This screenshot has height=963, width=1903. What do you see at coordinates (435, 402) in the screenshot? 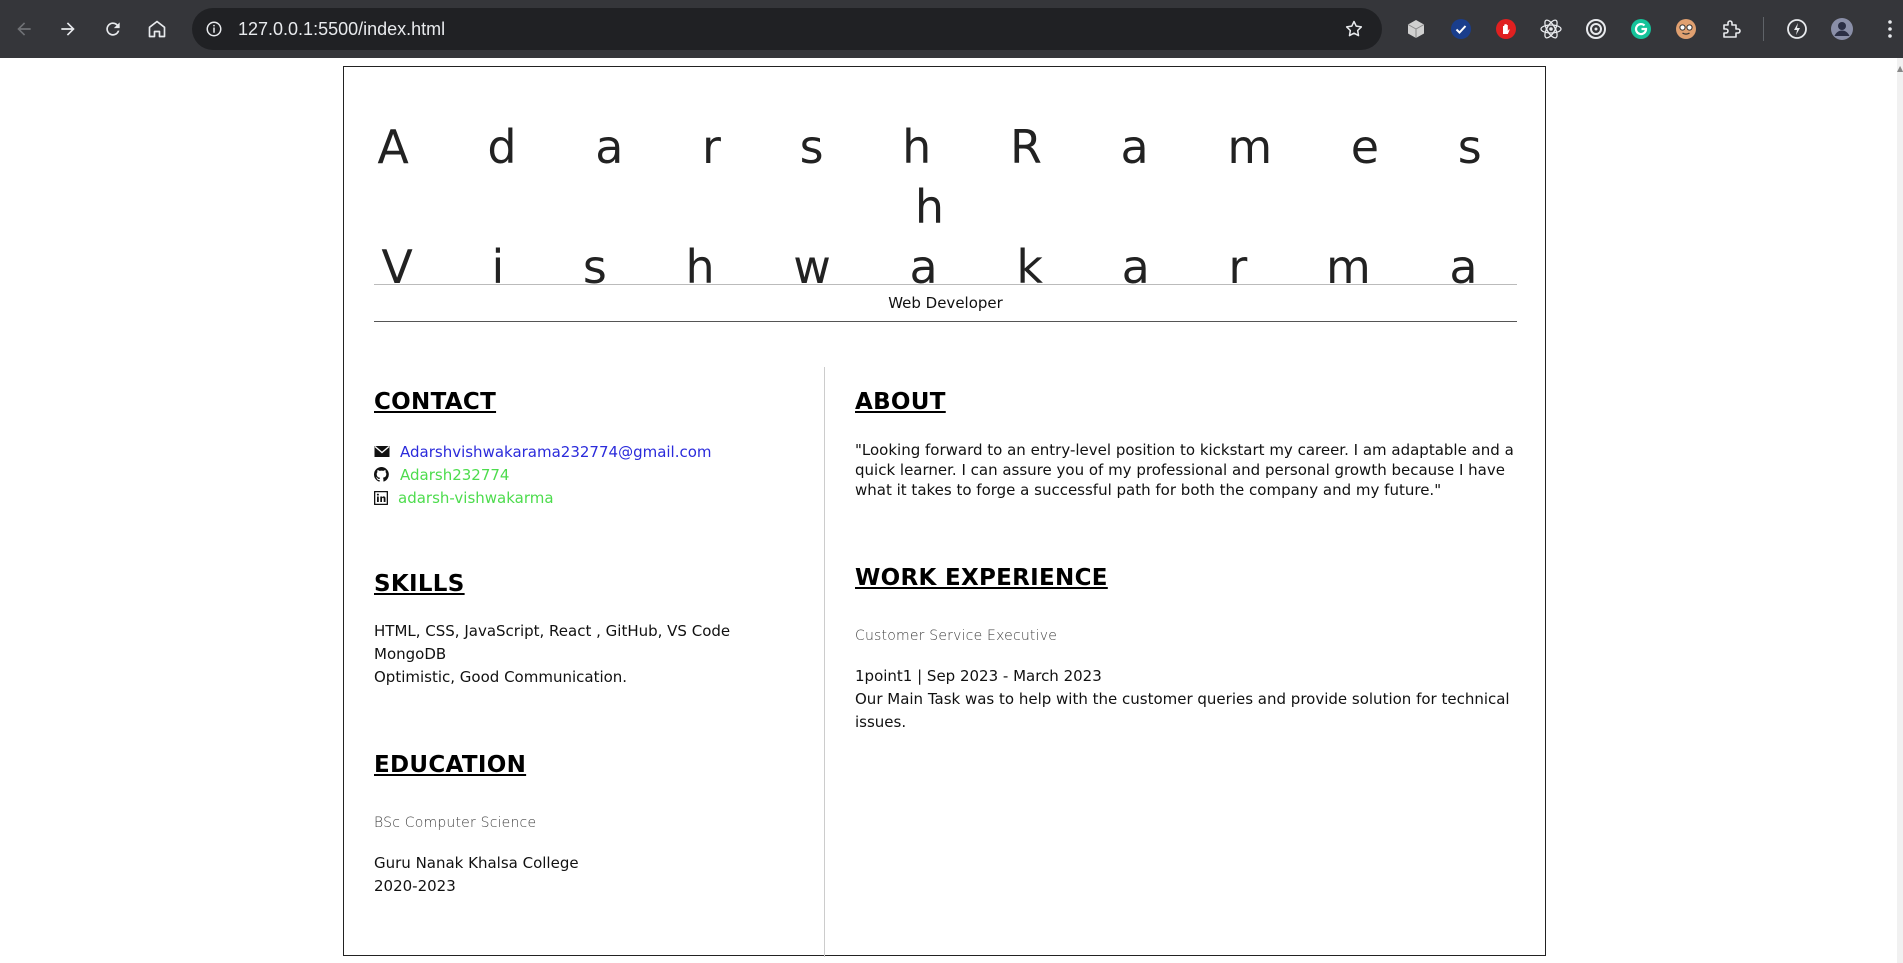
I see `contact-heading: CONTACT` at bounding box center [435, 402].